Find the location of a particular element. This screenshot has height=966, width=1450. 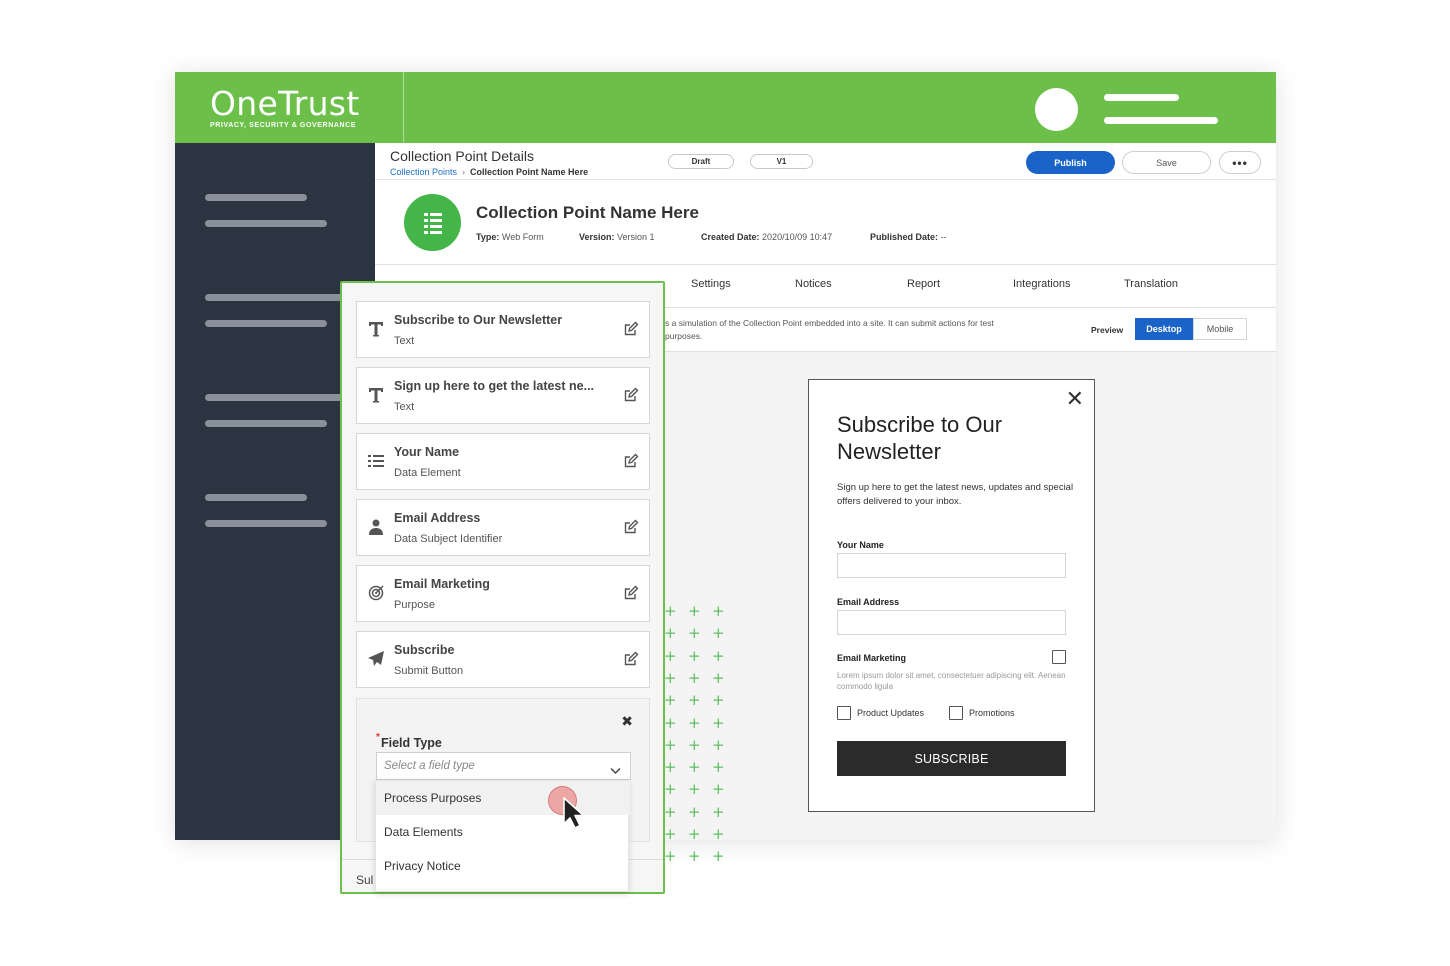

required-marker: * is located at coordinates (378, 737).